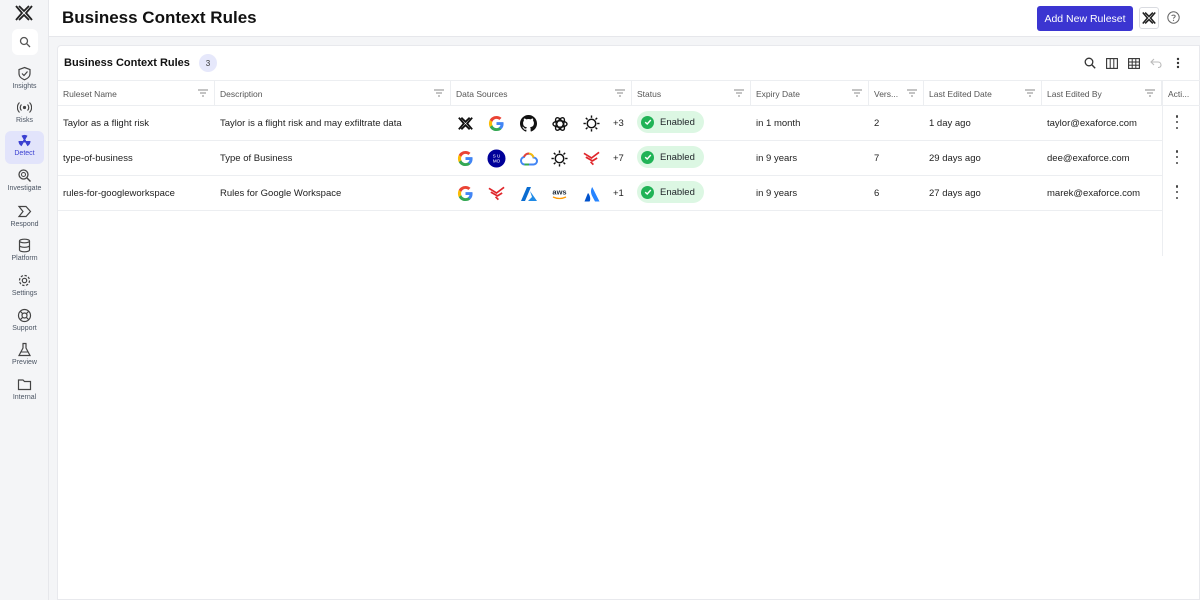  I want to click on page-title: Business Context Rules, so click(159, 17).